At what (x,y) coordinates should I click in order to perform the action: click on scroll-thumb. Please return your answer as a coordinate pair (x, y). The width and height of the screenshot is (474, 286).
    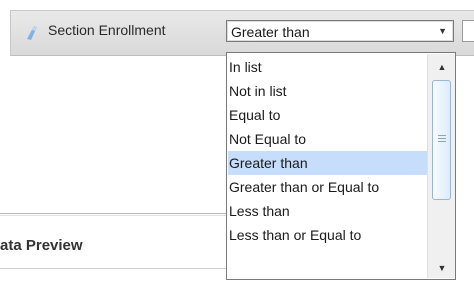
    Looking at the image, I should click on (441, 140).